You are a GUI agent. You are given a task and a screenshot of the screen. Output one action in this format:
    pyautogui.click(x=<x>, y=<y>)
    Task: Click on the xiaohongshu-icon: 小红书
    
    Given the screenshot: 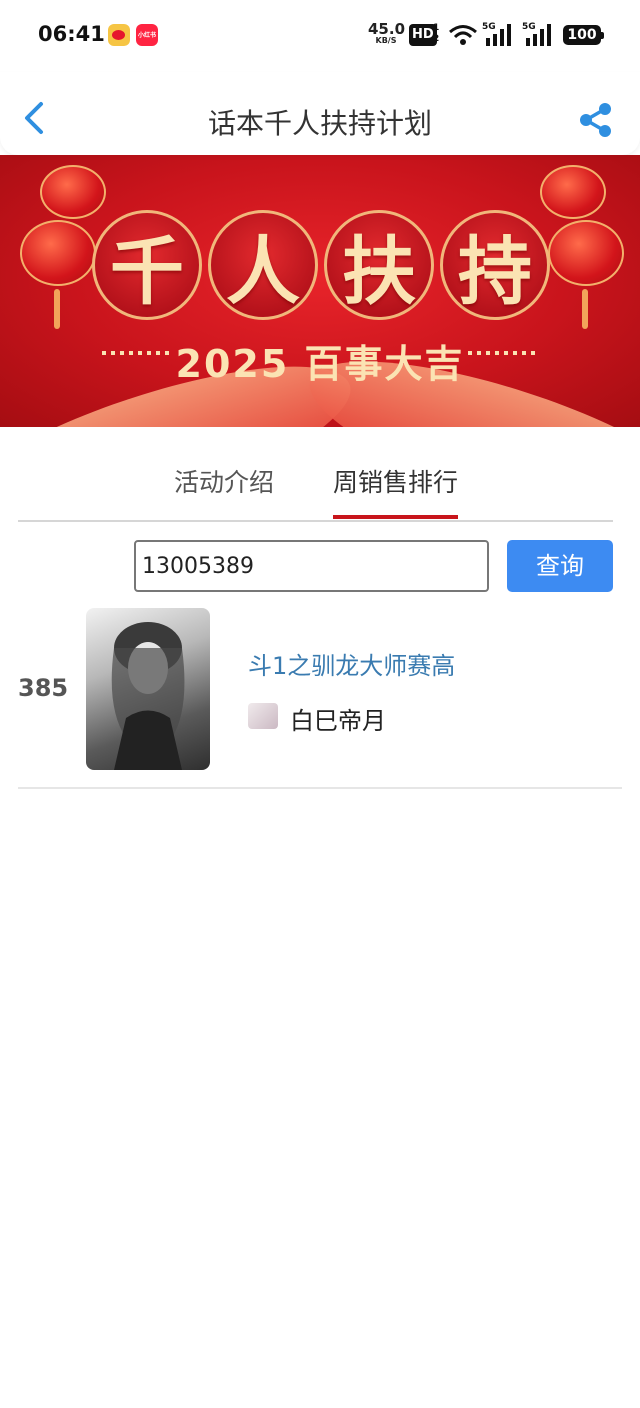 What is the action you would take?
    pyautogui.click(x=147, y=35)
    